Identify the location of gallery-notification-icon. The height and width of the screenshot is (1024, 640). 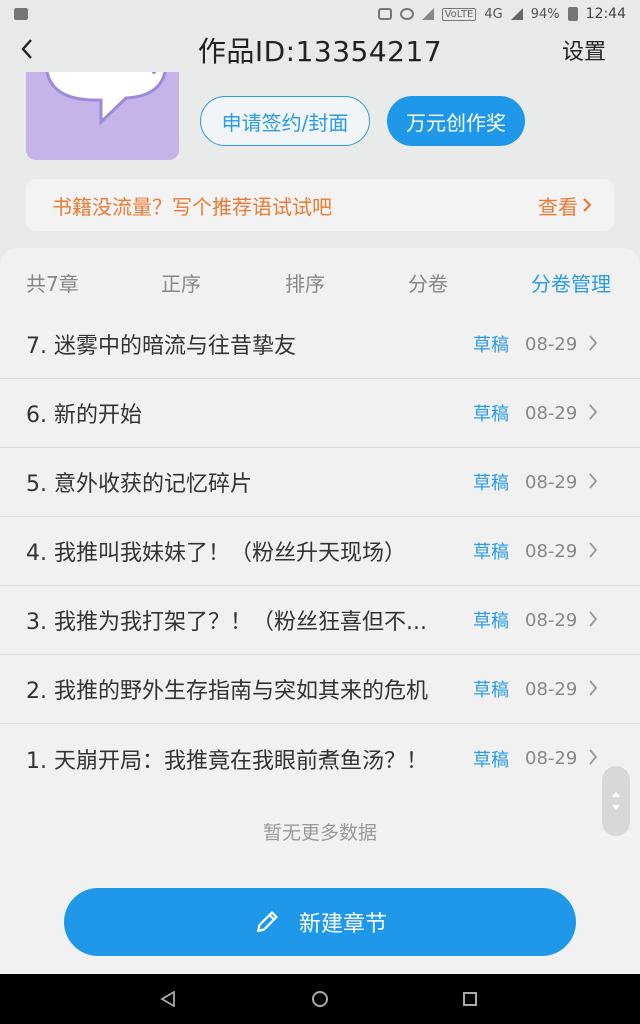
(21, 14).